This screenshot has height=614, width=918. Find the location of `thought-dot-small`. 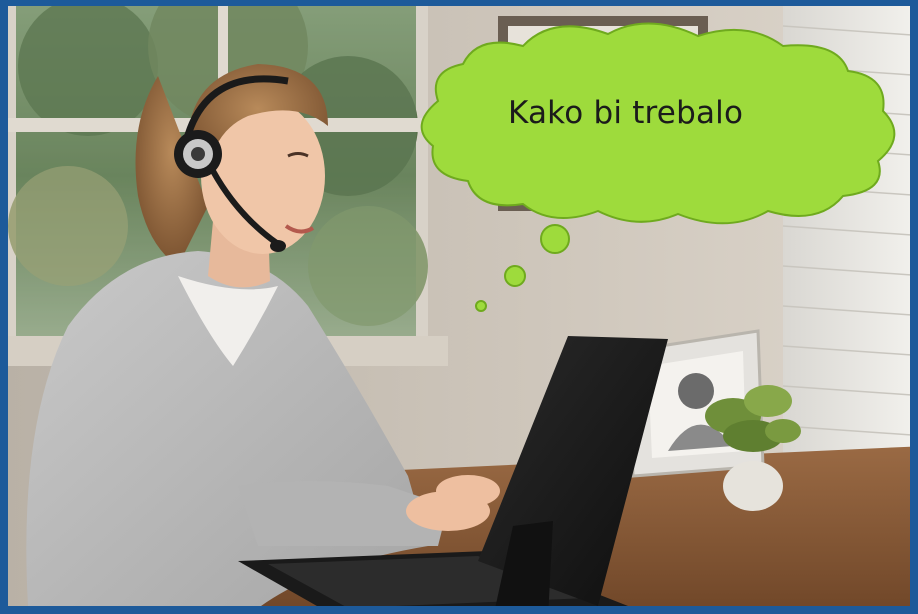

thought-dot-small is located at coordinates (481, 306).